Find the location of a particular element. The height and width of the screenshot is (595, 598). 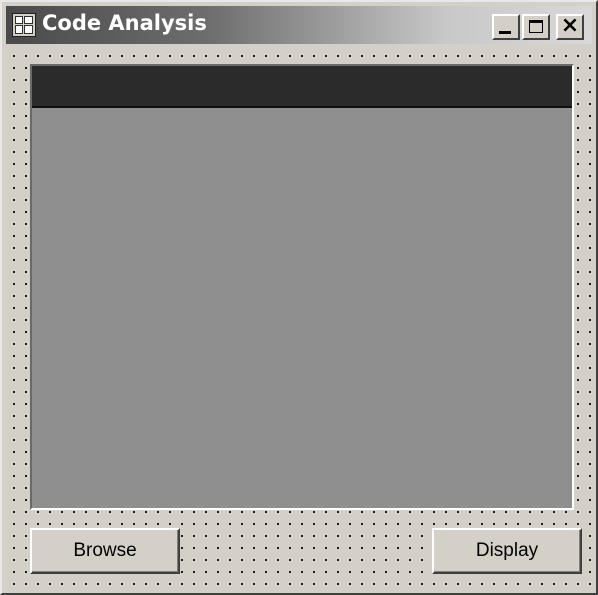

close-icon: × is located at coordinates (570, 25).